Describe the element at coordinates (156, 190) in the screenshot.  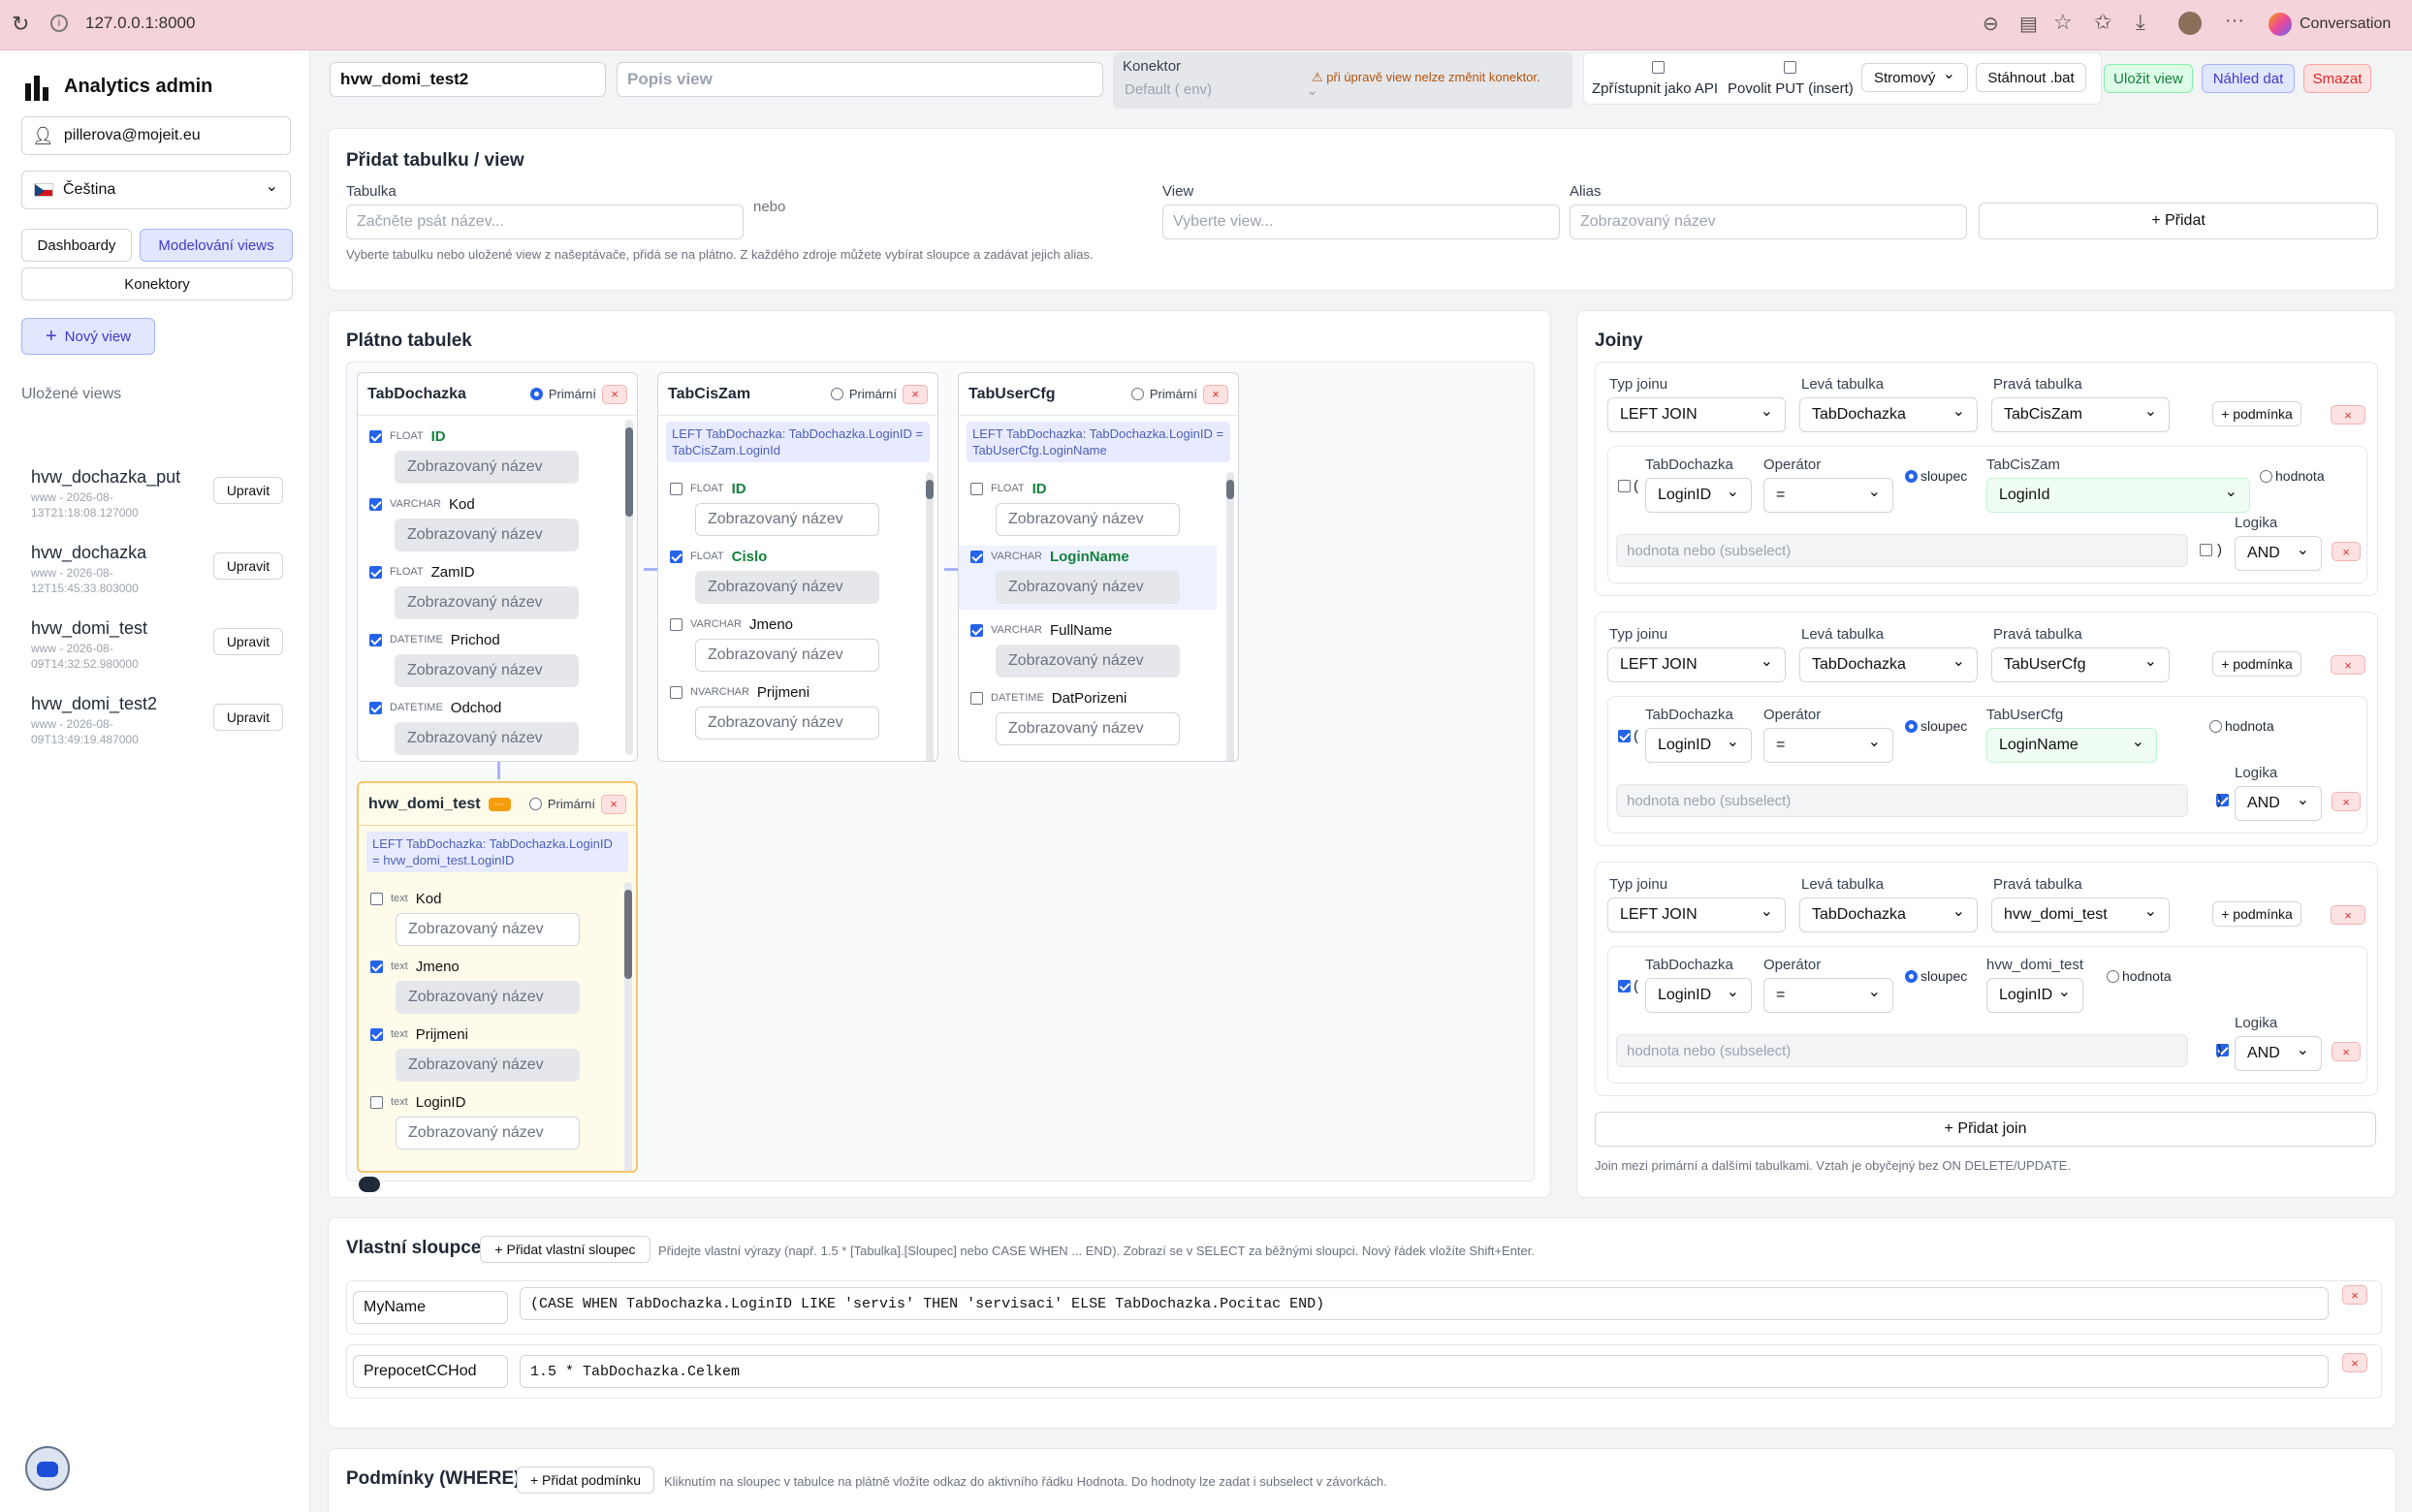
I see `language-select: Čeština` at that location.